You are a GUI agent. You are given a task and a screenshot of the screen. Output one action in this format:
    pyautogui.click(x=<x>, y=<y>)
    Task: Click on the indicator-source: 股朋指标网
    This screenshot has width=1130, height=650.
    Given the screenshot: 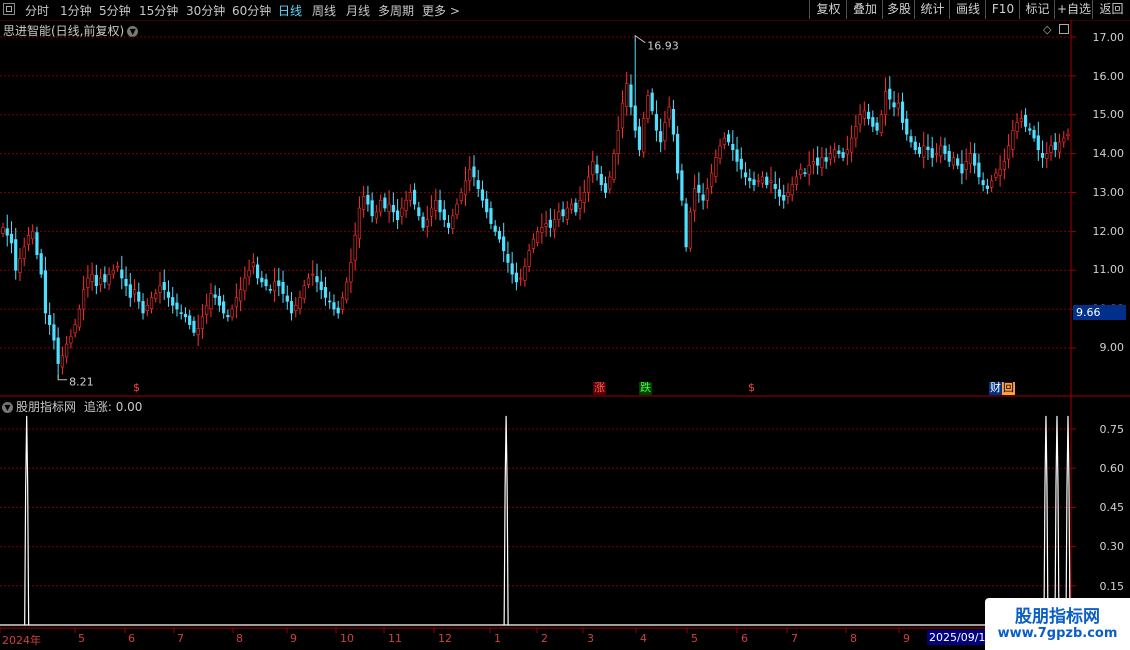 What is the action you would take?
    pyautogui.click(x=46, y=407)
    